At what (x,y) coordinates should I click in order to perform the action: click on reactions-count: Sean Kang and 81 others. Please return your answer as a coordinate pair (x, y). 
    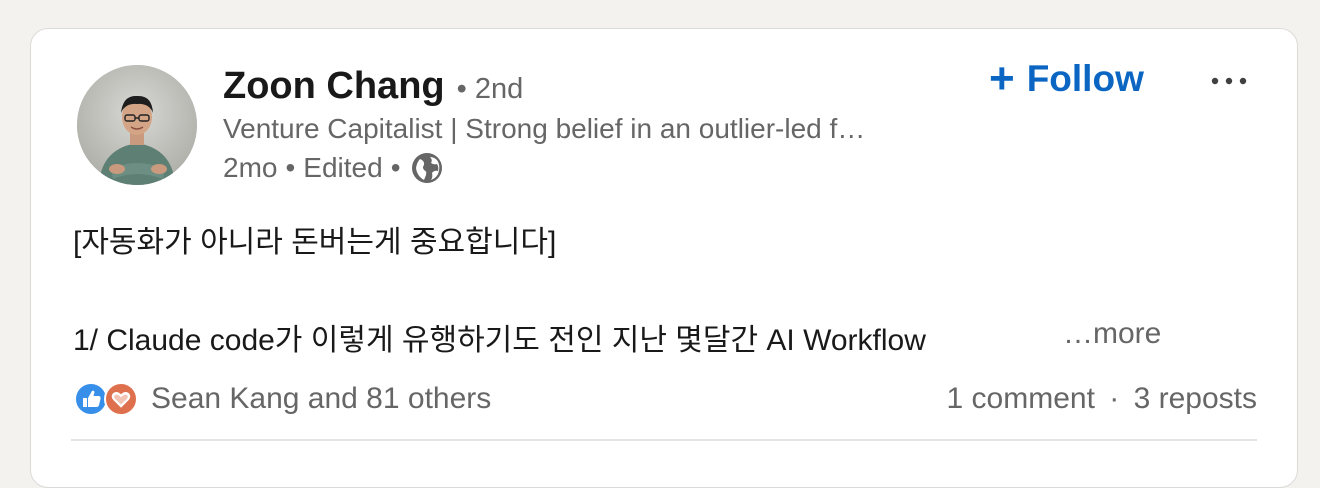
    Looking at the image, I should click on (321, 398).